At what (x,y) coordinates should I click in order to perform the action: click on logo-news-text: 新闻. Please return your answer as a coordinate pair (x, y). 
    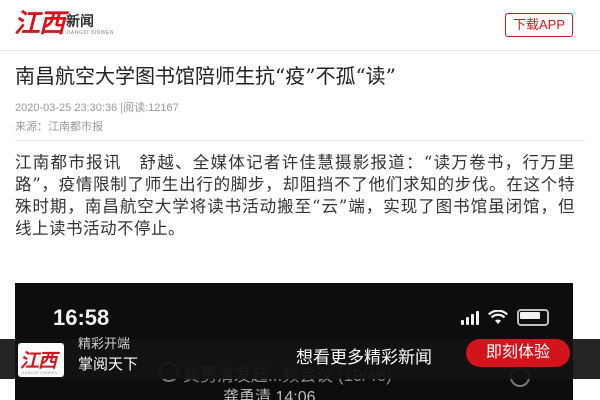
    Looking at the image, I should click on (80, 22).